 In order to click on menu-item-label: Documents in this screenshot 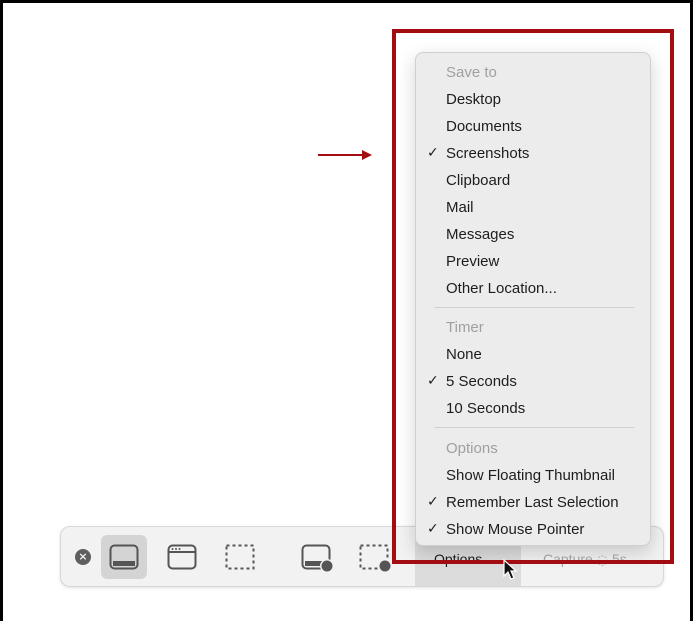, I will do `click(484, 126)`.